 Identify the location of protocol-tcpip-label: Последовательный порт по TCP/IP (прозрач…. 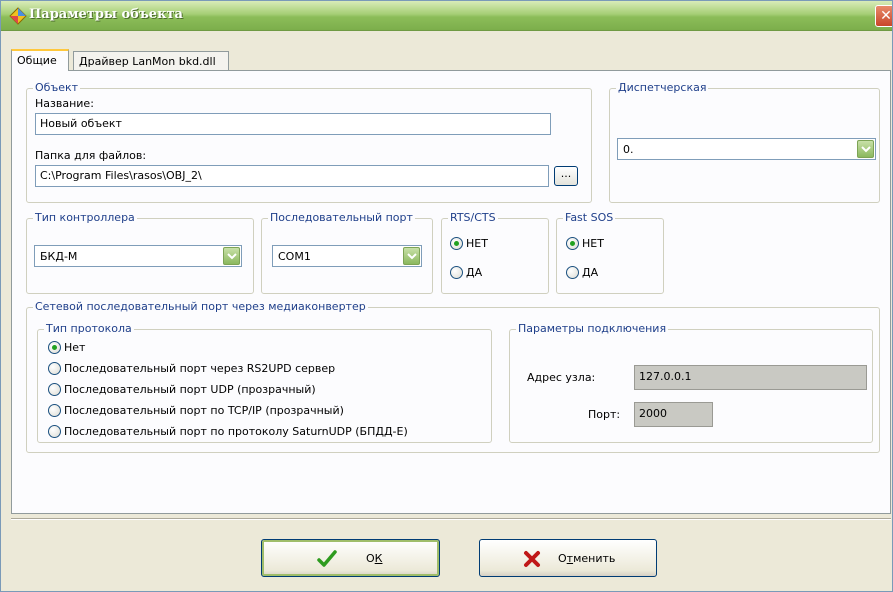
(204, 410).